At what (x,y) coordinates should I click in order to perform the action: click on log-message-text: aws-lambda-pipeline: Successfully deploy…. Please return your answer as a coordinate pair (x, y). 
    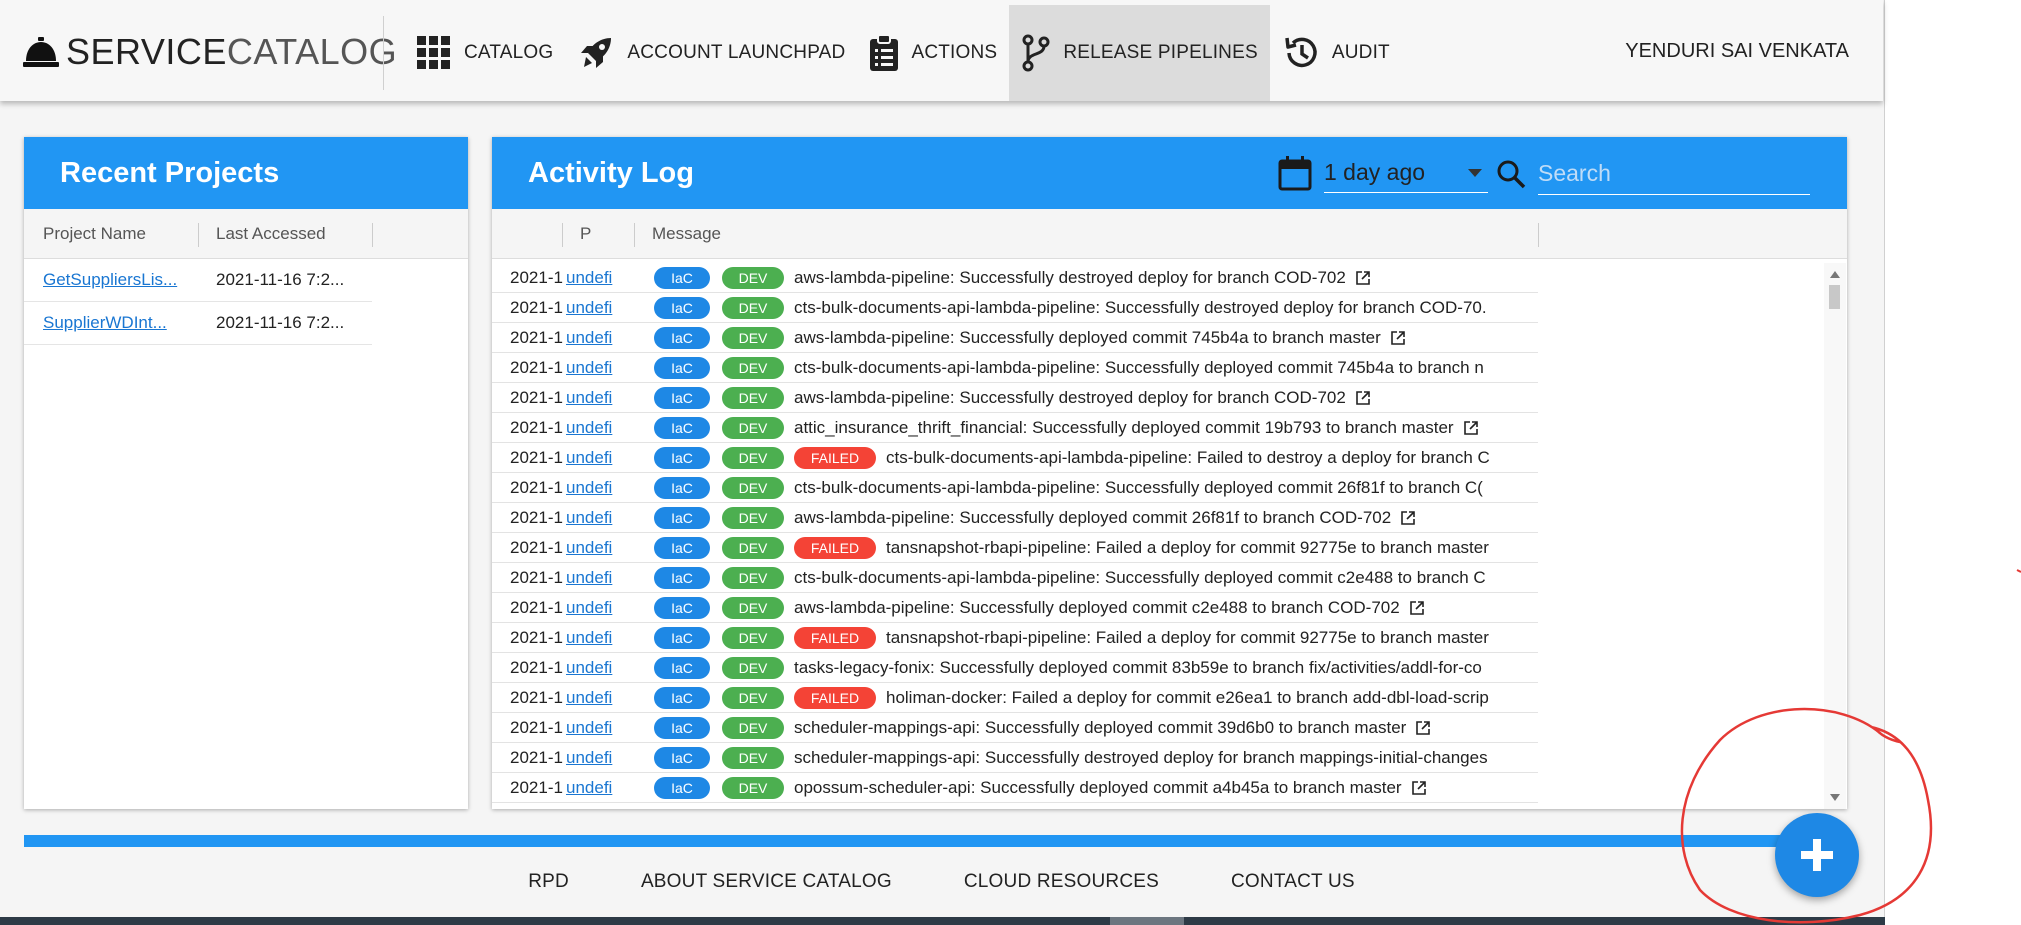
    Looking at the image, I should click on (1093, 517).